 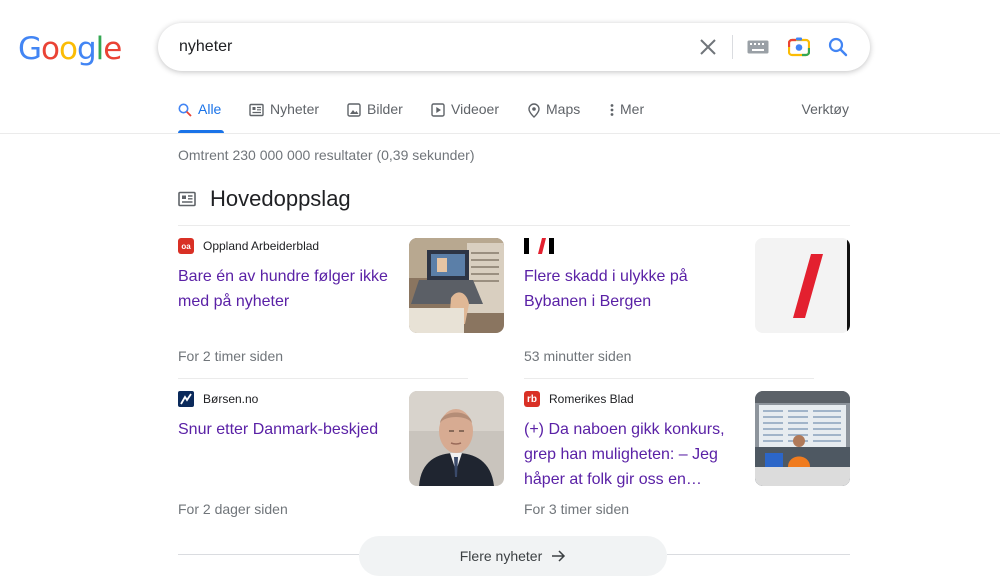 I want to click on source-name: Børsen.no, so click(x=231, y=399).